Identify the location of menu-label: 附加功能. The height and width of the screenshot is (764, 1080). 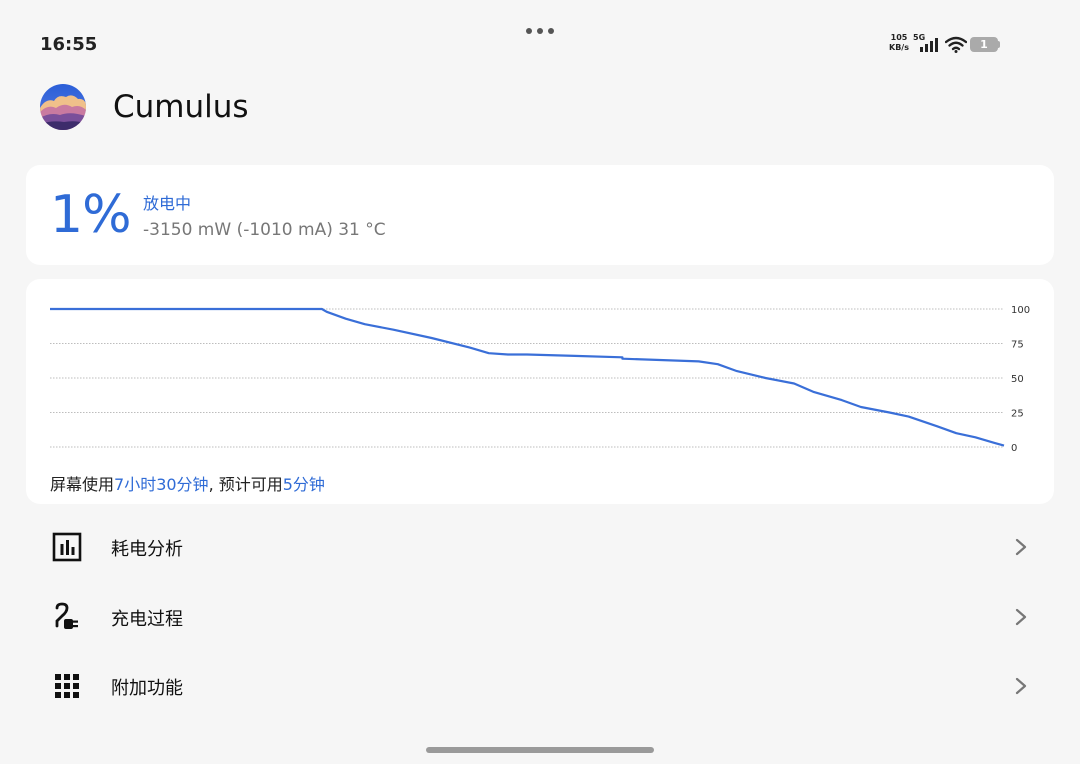
(147, 688).